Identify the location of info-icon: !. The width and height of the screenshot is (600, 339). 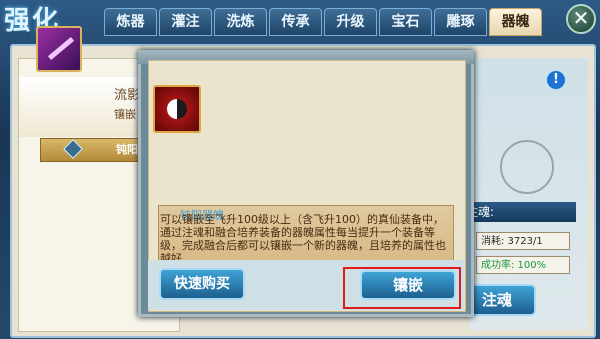
(556, 80).